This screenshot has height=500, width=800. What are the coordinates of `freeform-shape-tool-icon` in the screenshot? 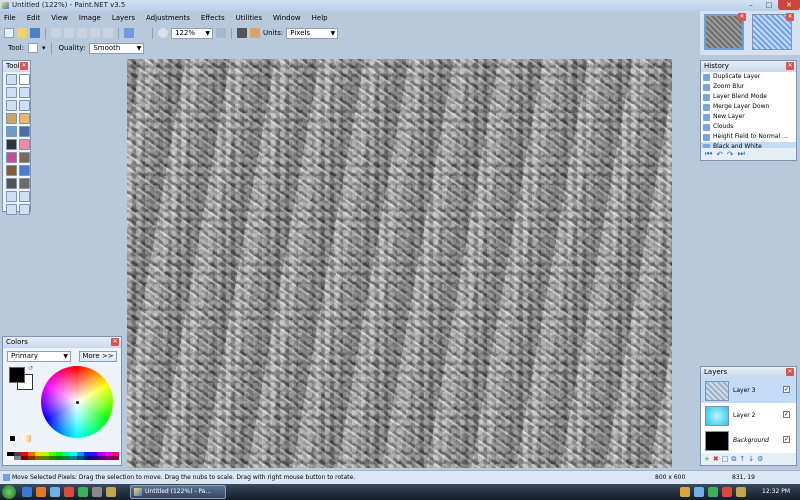 It's located at (24, 209).